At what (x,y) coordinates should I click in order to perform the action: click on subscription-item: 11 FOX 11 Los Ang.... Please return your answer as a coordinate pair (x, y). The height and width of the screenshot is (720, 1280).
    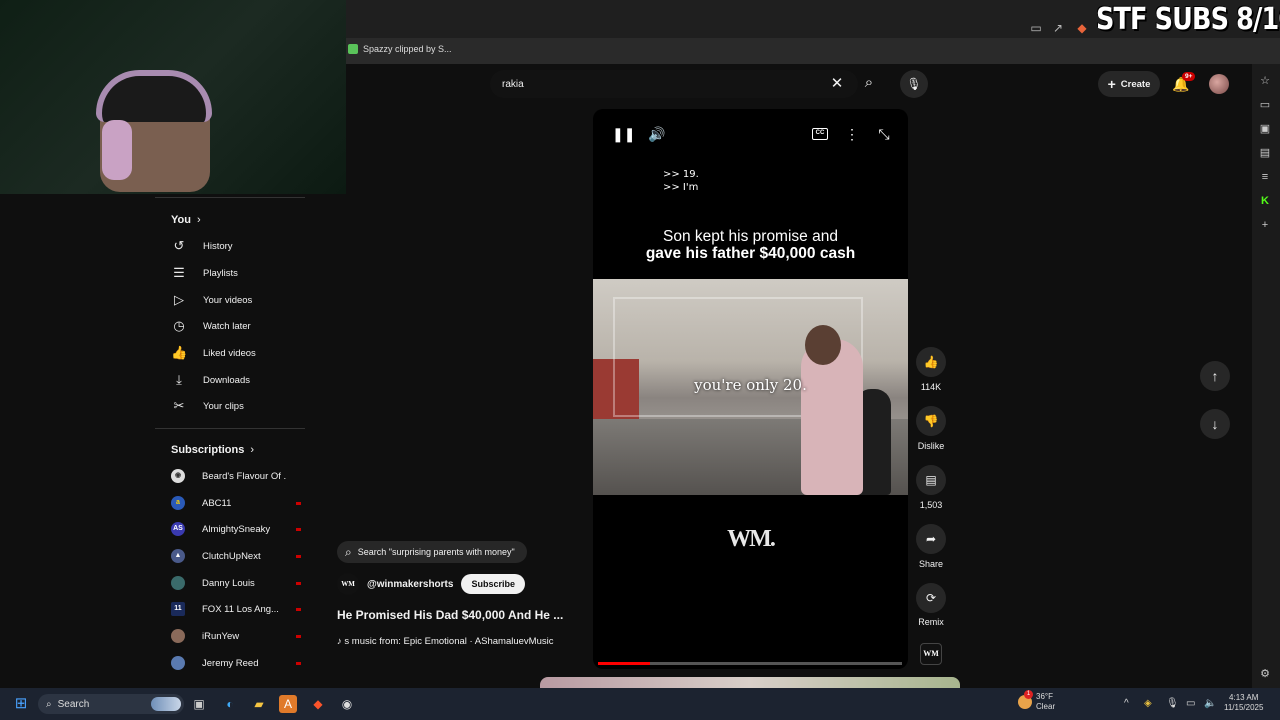
    Looking at the image, I should click on (236, 609).